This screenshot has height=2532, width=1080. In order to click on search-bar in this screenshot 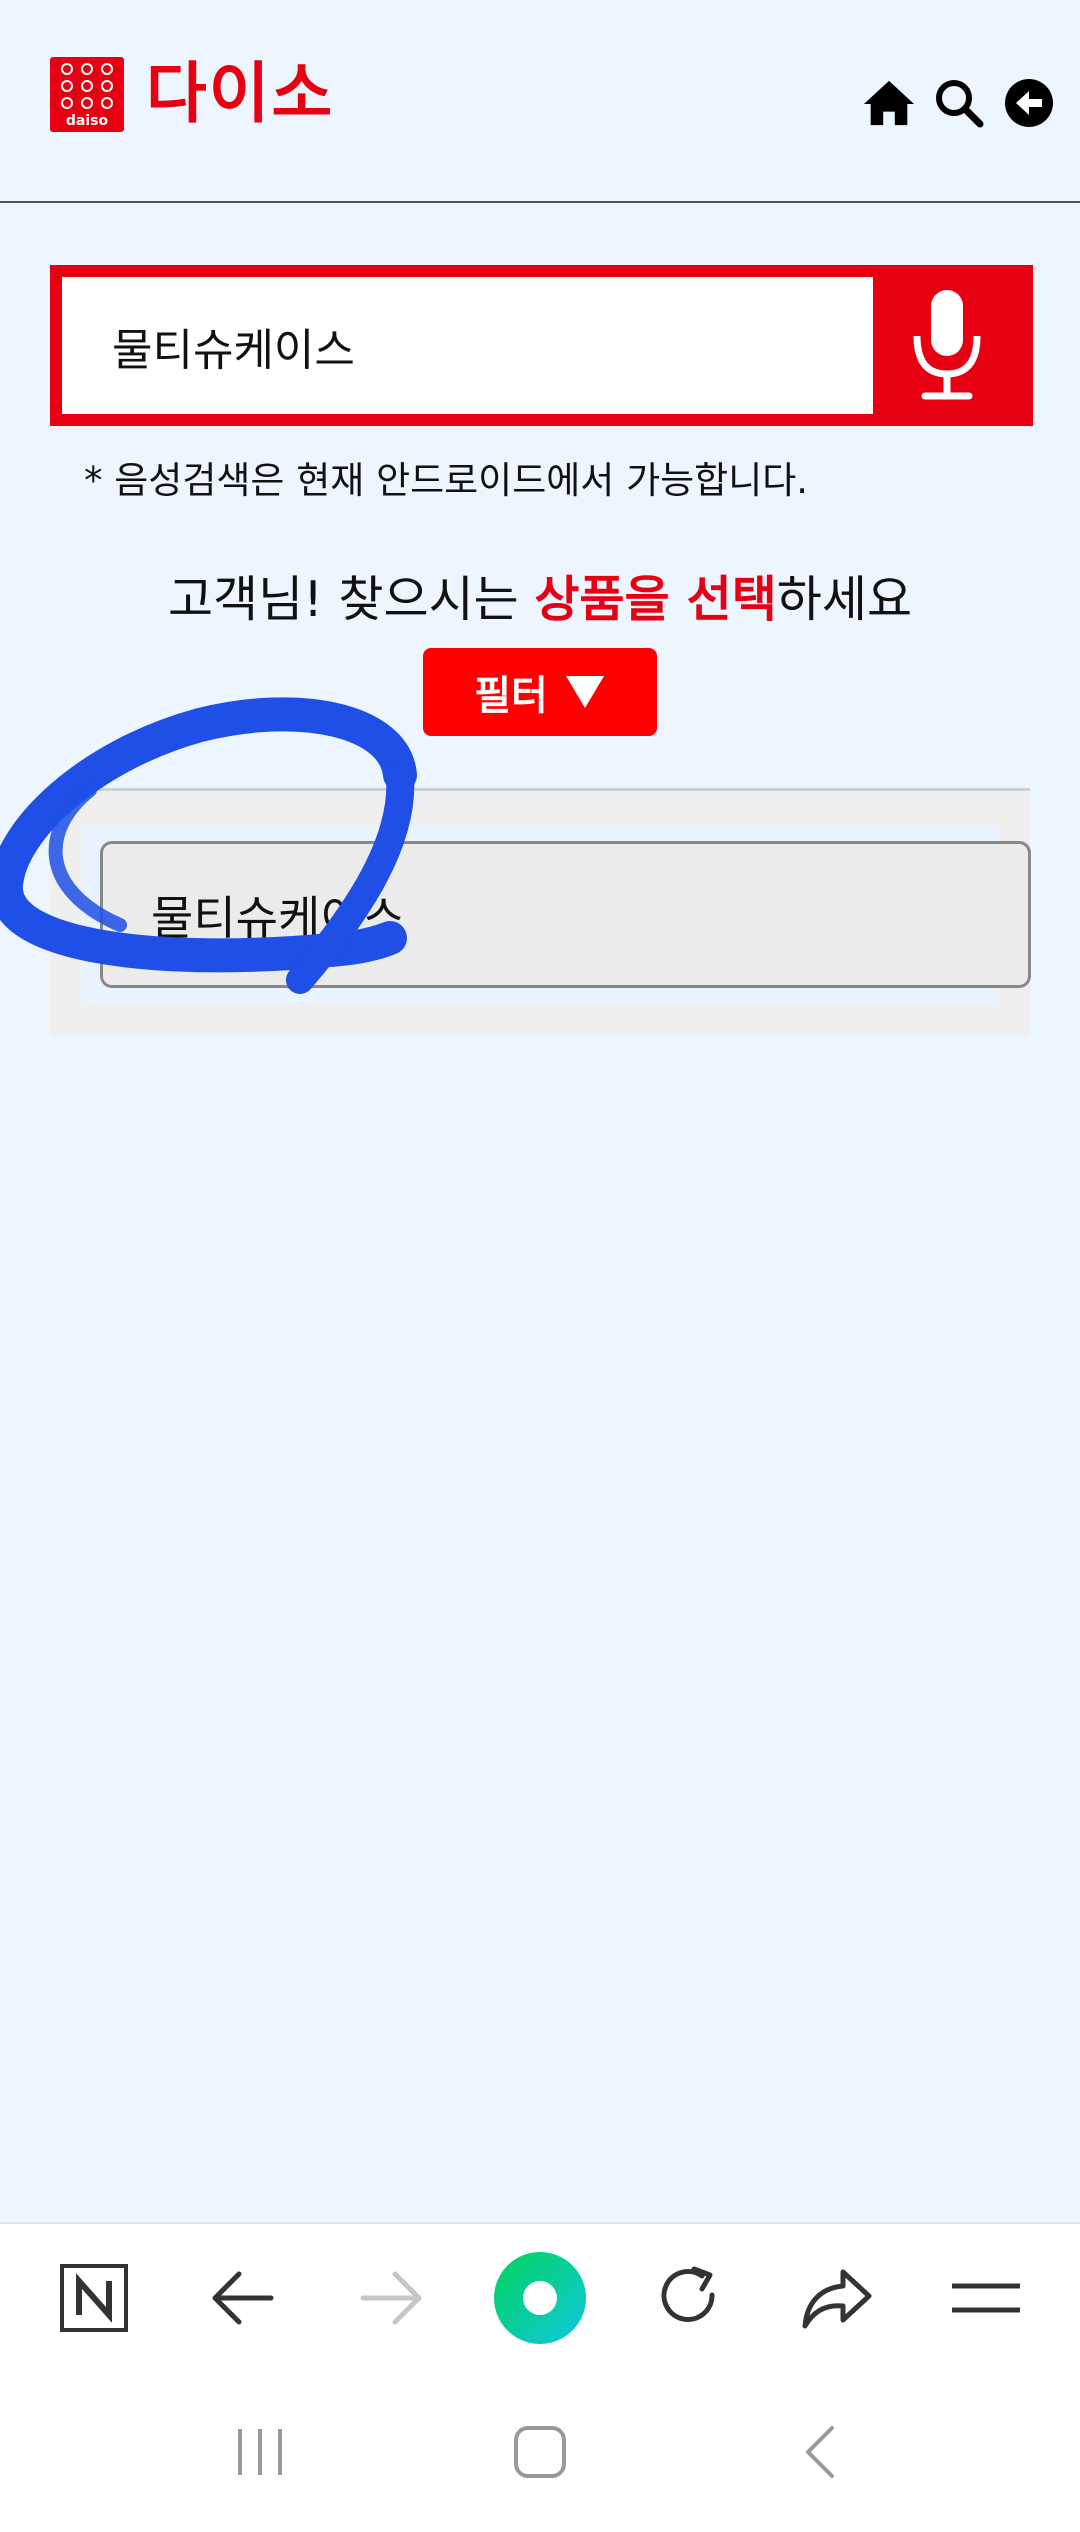, I will do `click(541, 345)`.